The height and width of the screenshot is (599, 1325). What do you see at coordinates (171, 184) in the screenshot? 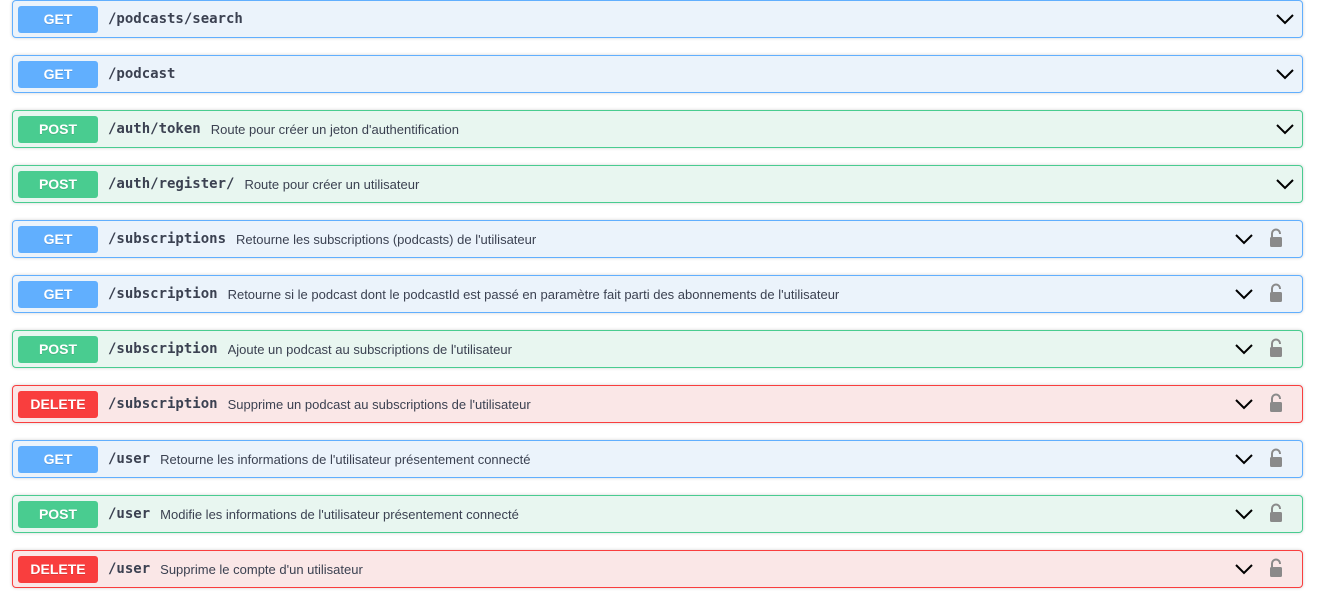
I see `endpoint-path: /auth/register/` at bounding box center [171, 184].